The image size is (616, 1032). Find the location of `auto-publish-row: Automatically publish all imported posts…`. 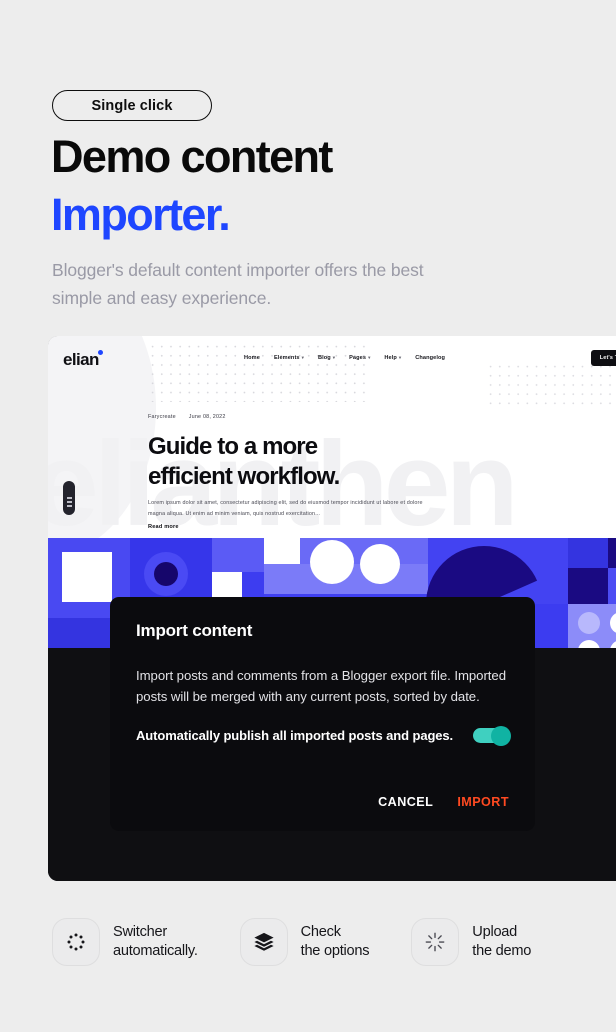

auto-publish-row: Automatically publish all imported posts… is located at coordinates (323, 735).